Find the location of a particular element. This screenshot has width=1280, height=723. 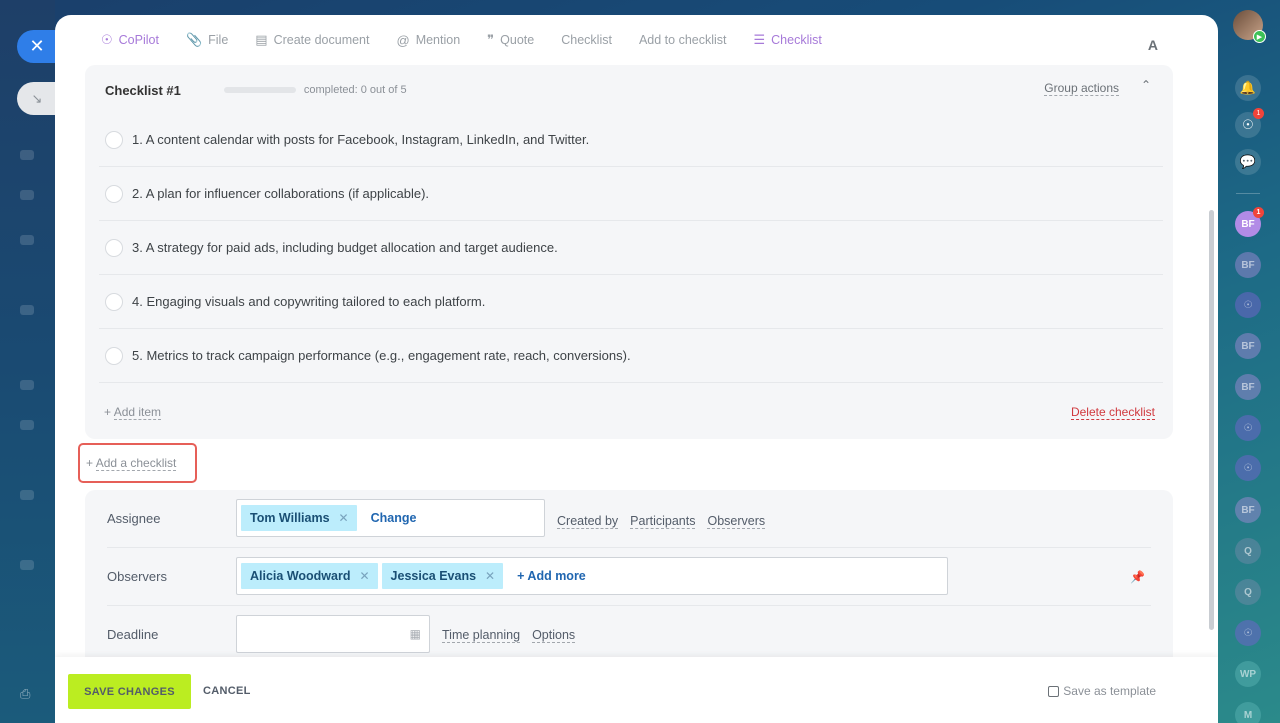

checklist-progress-bar is located at coordinates (259, 90).